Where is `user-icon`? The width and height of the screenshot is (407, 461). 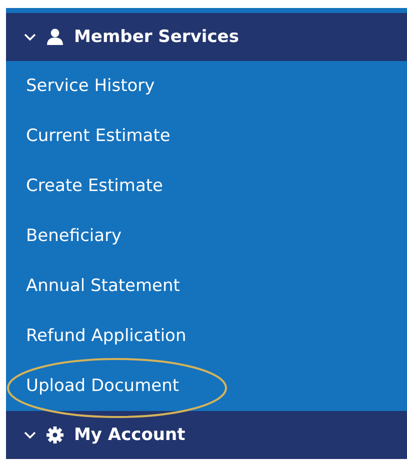
user-icon is located at coordinates (55, 37).